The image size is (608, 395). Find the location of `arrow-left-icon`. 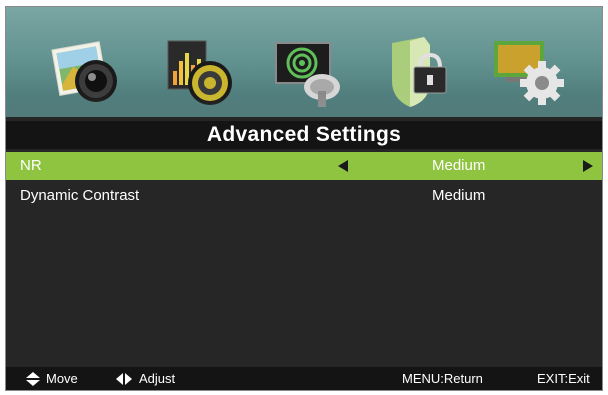

arrow-left-icon is located at coordinates (343, 166).